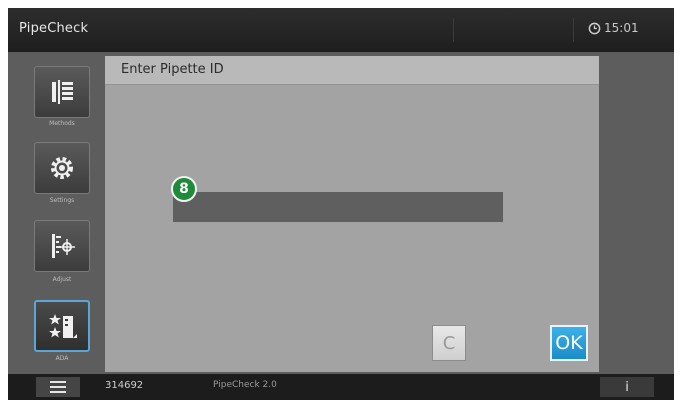 The height and width of the screenshot is (406, 685). I want to click on sidebar-item-label: Adjust, so click(62, 279).